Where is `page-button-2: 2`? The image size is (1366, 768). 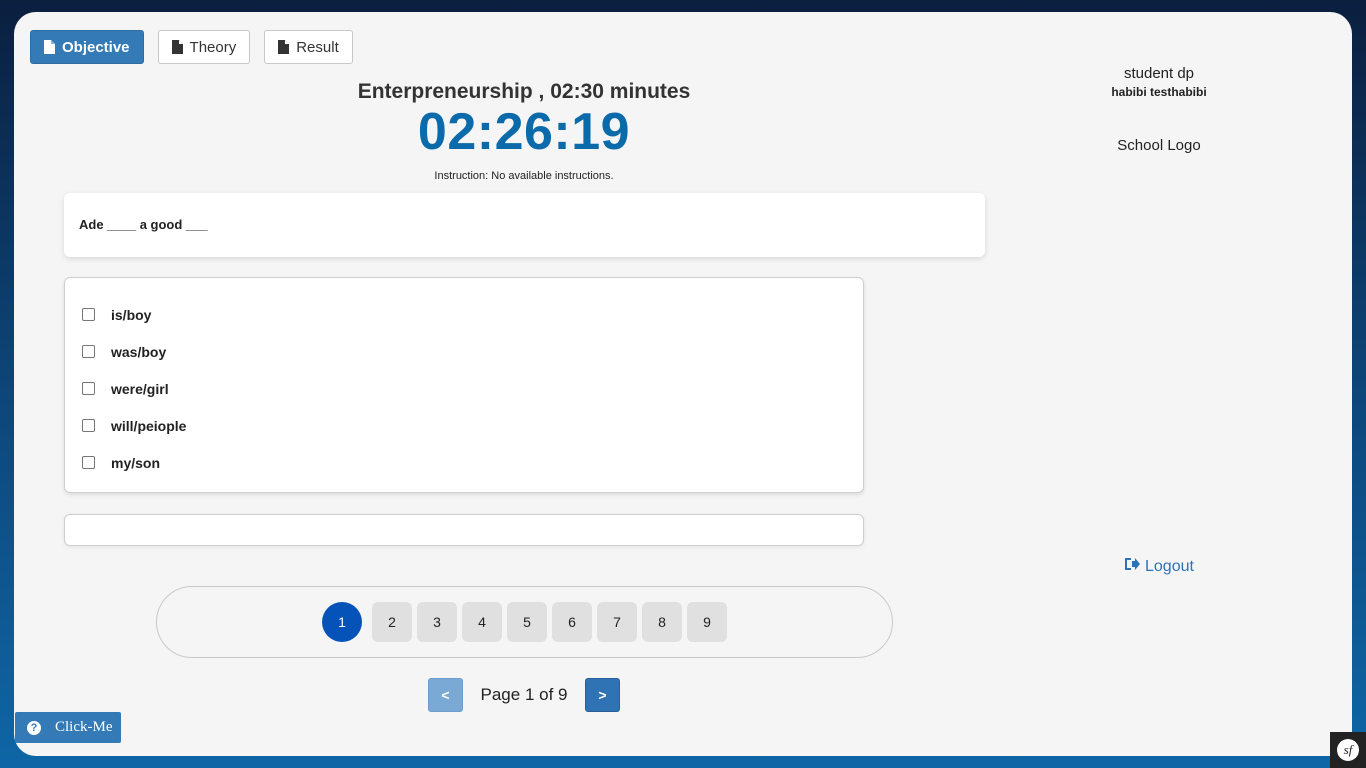
page-button-2: 2 is located at coordinates (392, 622).